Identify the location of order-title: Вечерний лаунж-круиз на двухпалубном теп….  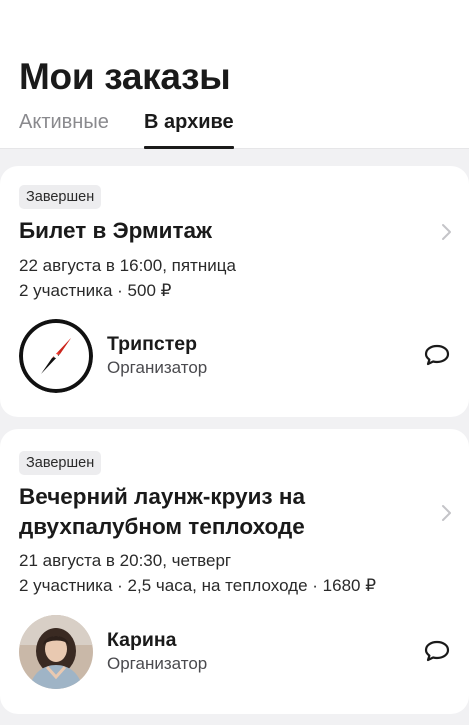
(219, 512).